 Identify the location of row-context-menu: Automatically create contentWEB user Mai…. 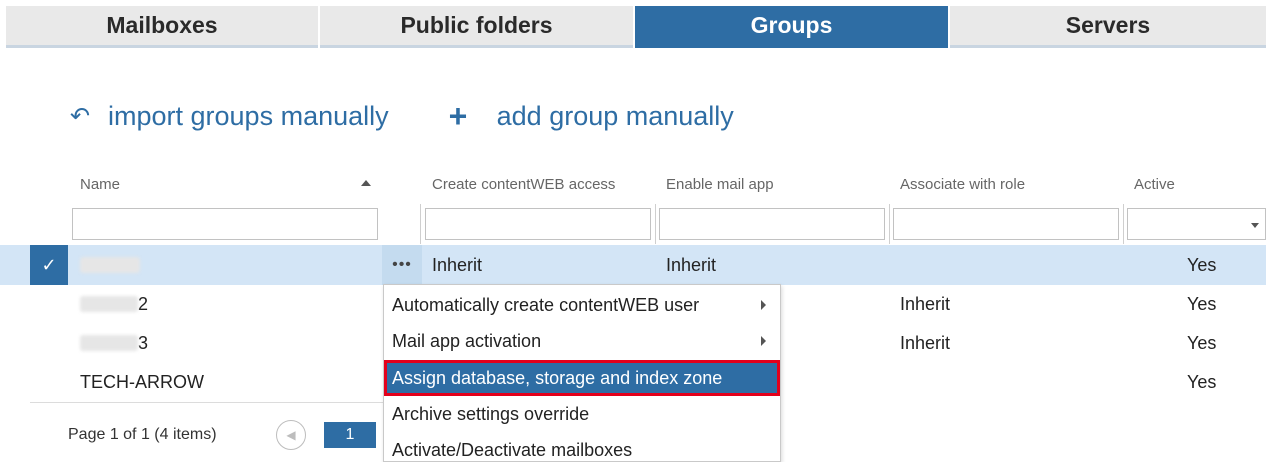
(582, 373).